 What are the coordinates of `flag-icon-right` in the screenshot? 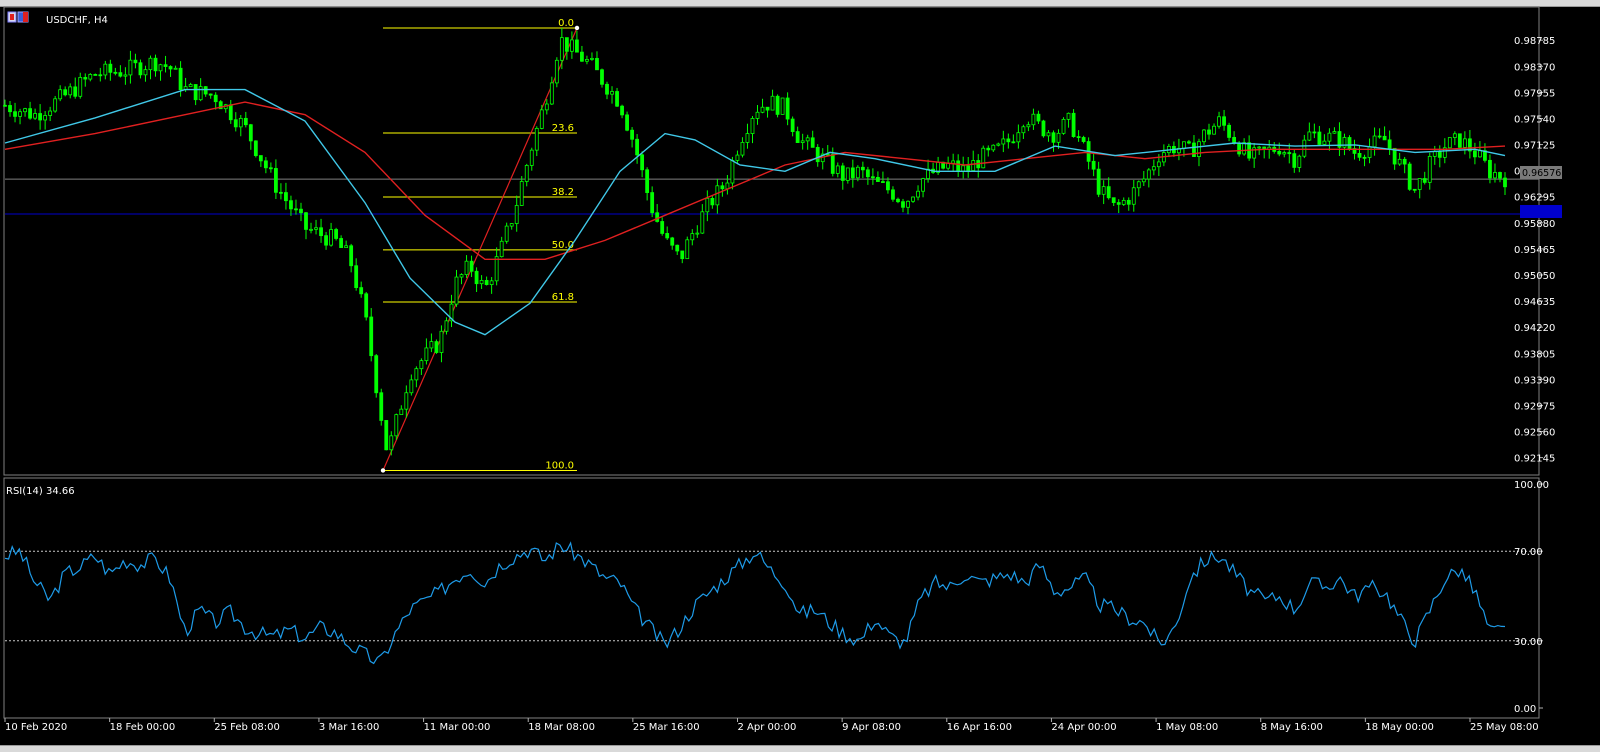 It's located at (25, 17).